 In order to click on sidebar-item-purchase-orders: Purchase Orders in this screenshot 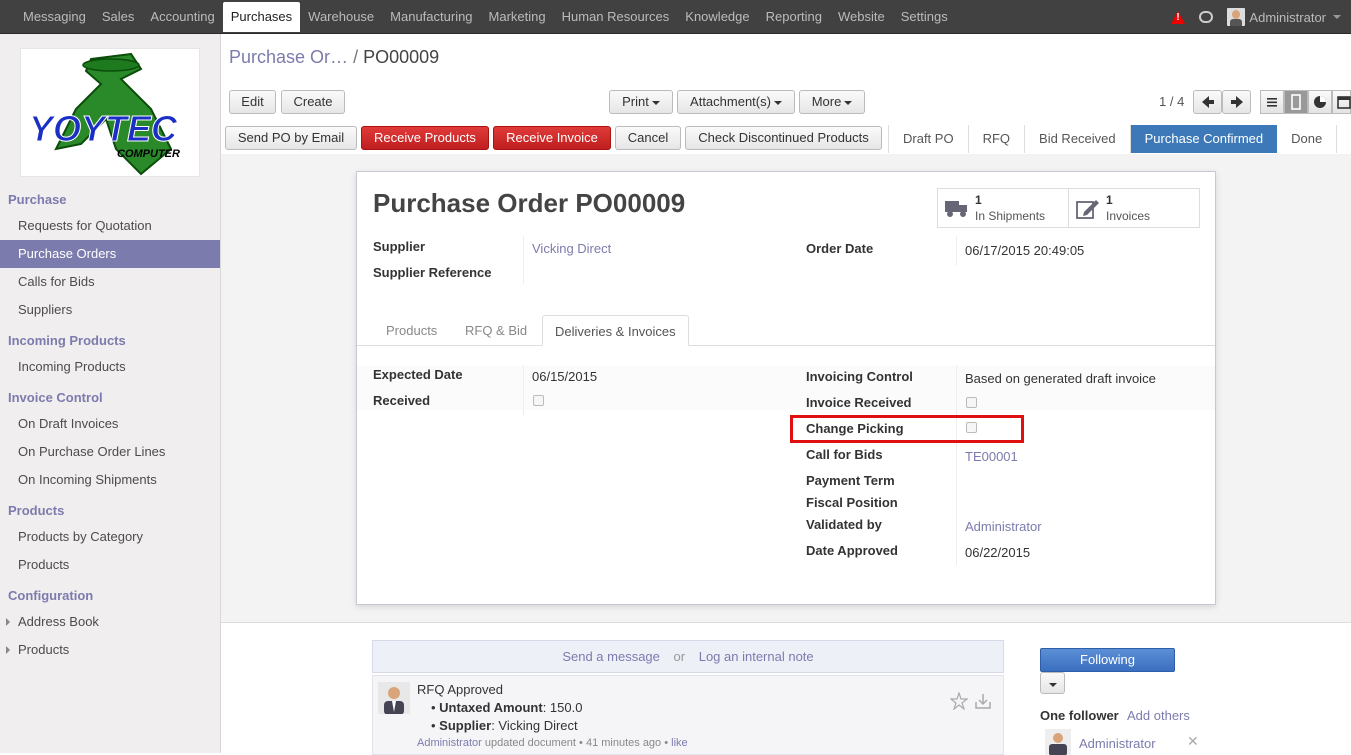, I will do `click(110, 254)`.